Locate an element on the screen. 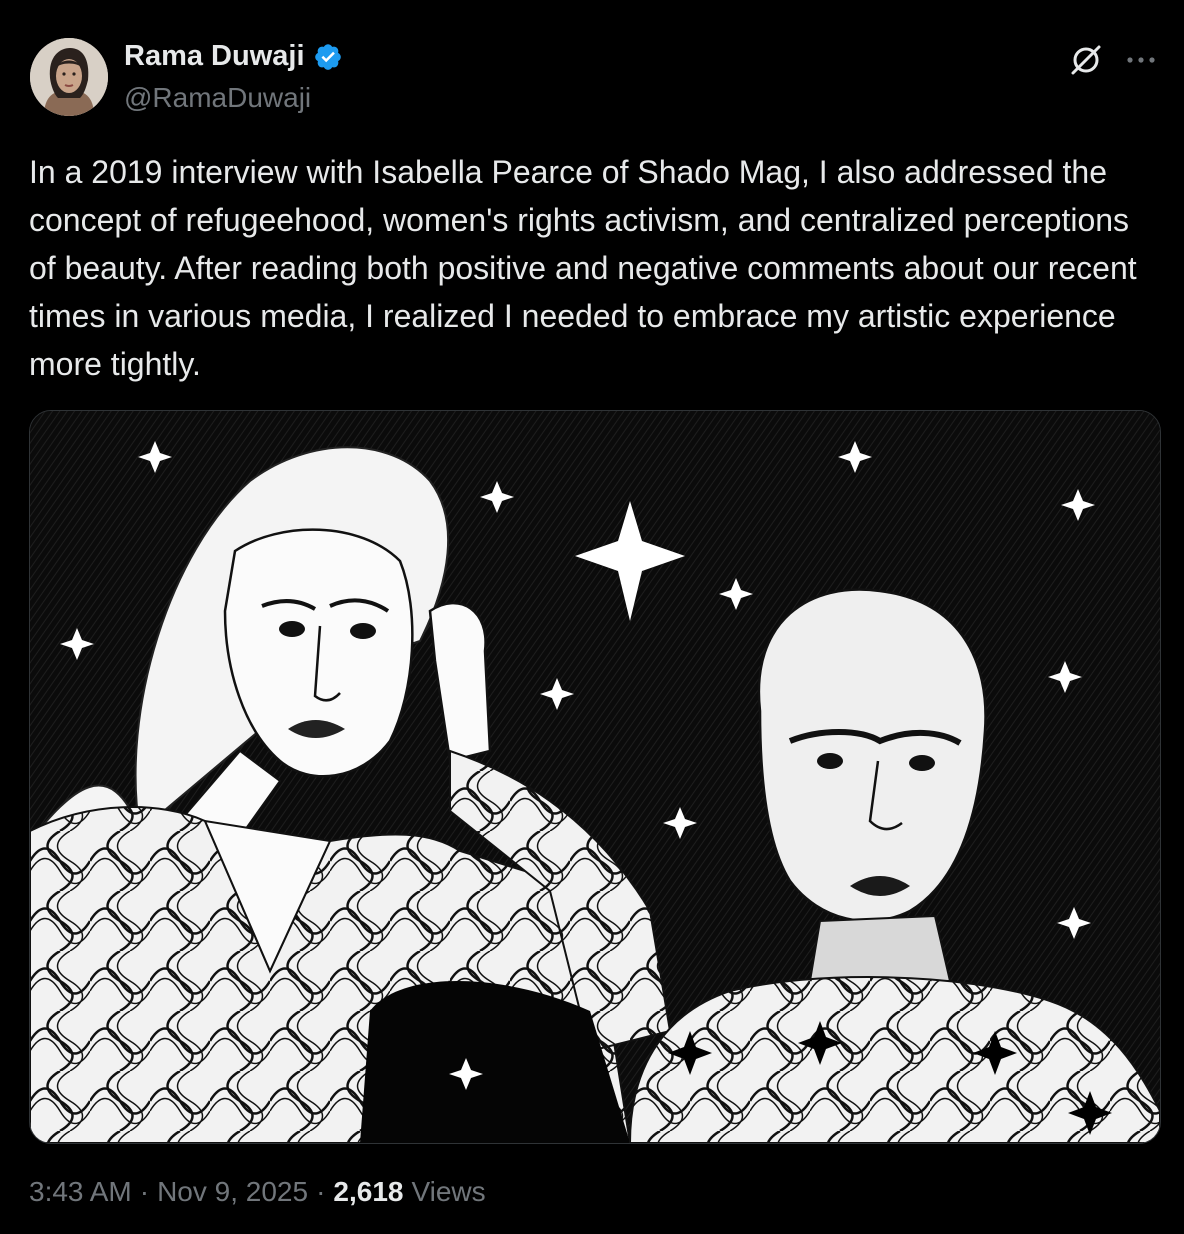 This screenshot has height=1234, width=1184. tweet-meta: 3:43 AM · Nov 9, 2025 · 2,618 Views is located at coordinates (257, 1192).